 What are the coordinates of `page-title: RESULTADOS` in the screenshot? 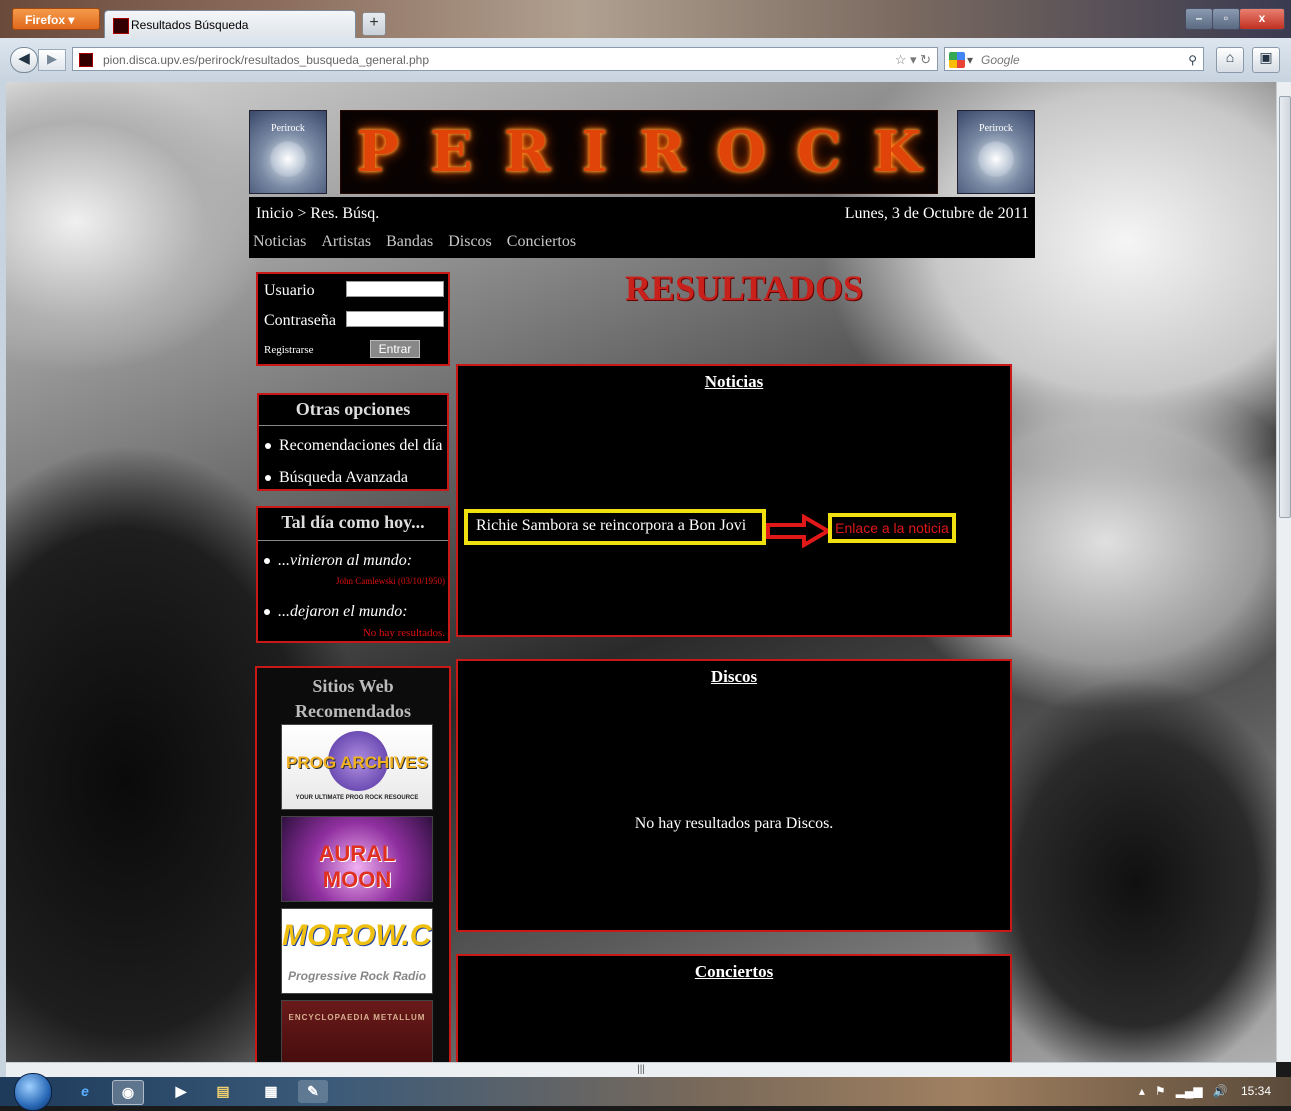 It's located at (744, 288).